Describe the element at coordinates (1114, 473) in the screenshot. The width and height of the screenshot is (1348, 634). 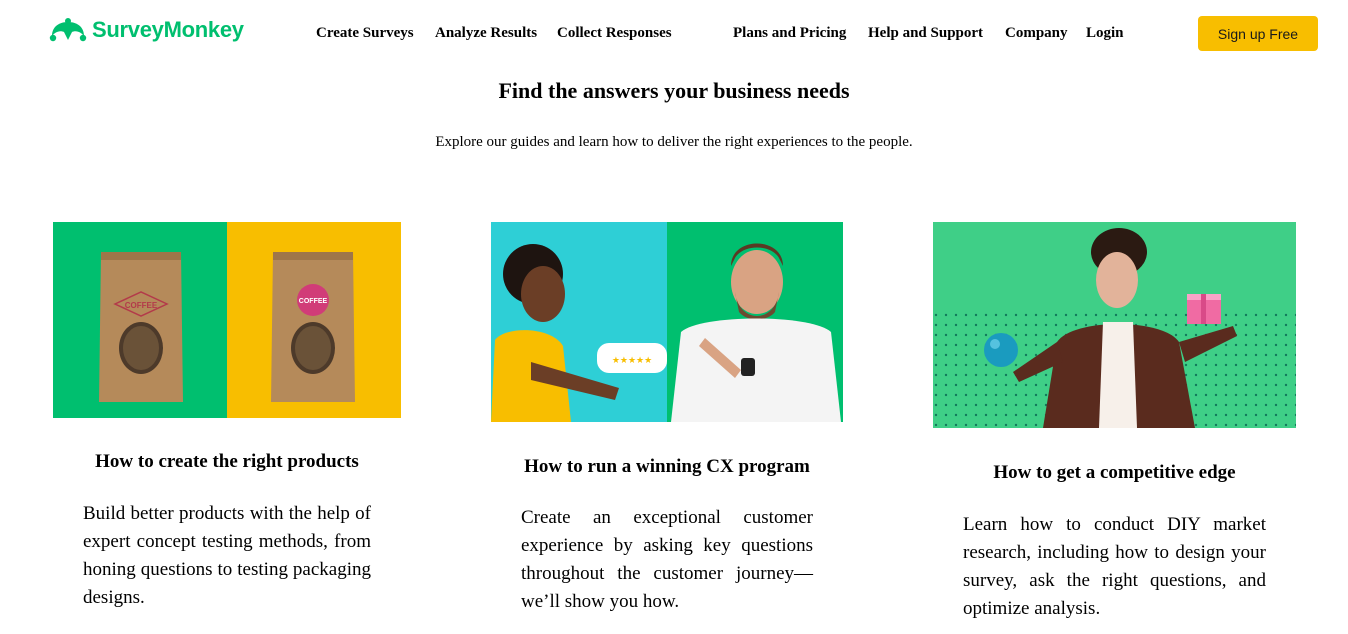
I see `card-title-edge: How to get a competitive edge` at that location.